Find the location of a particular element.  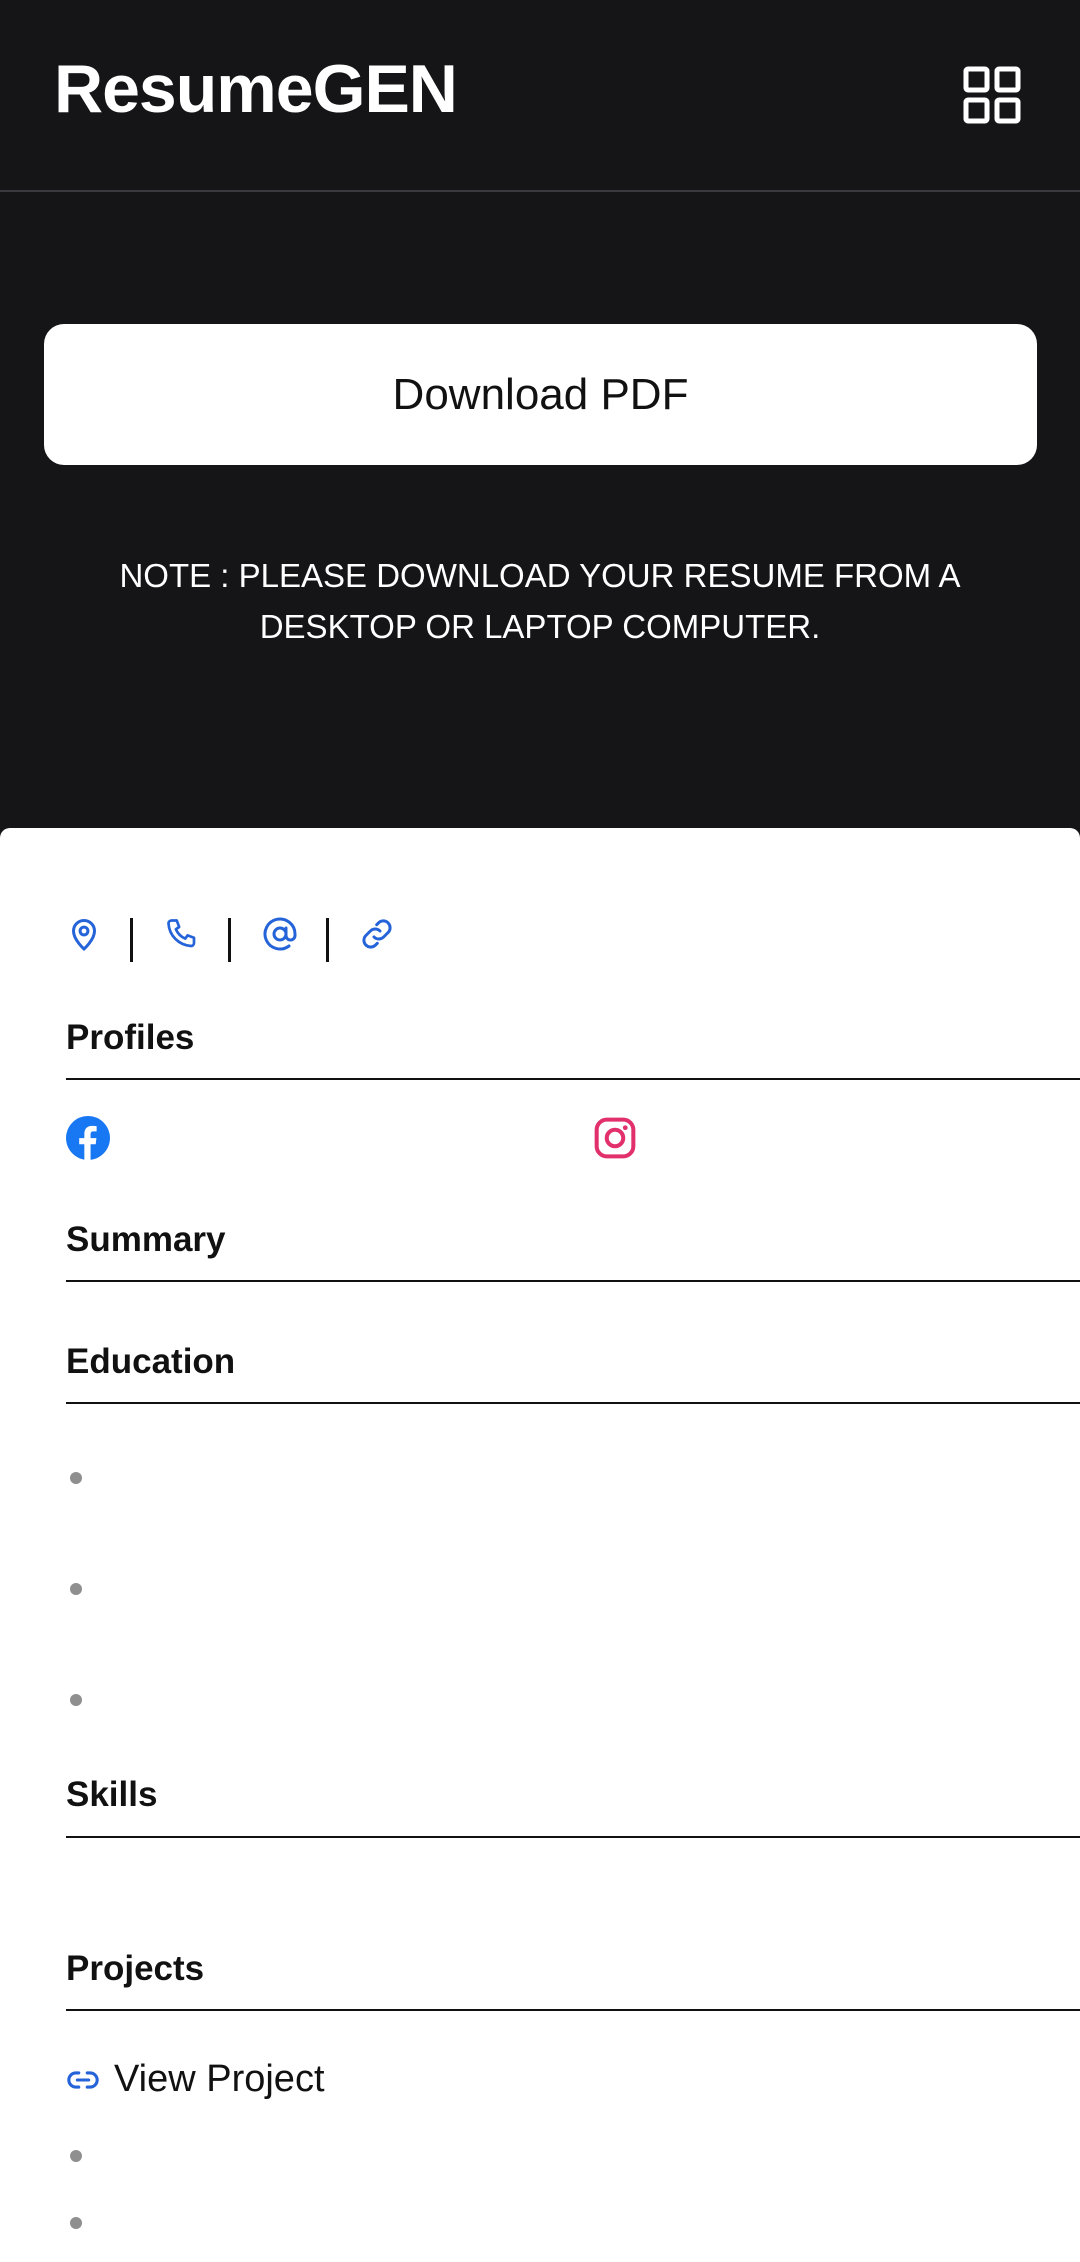

phone-icon is located at coordinates (182, 934).